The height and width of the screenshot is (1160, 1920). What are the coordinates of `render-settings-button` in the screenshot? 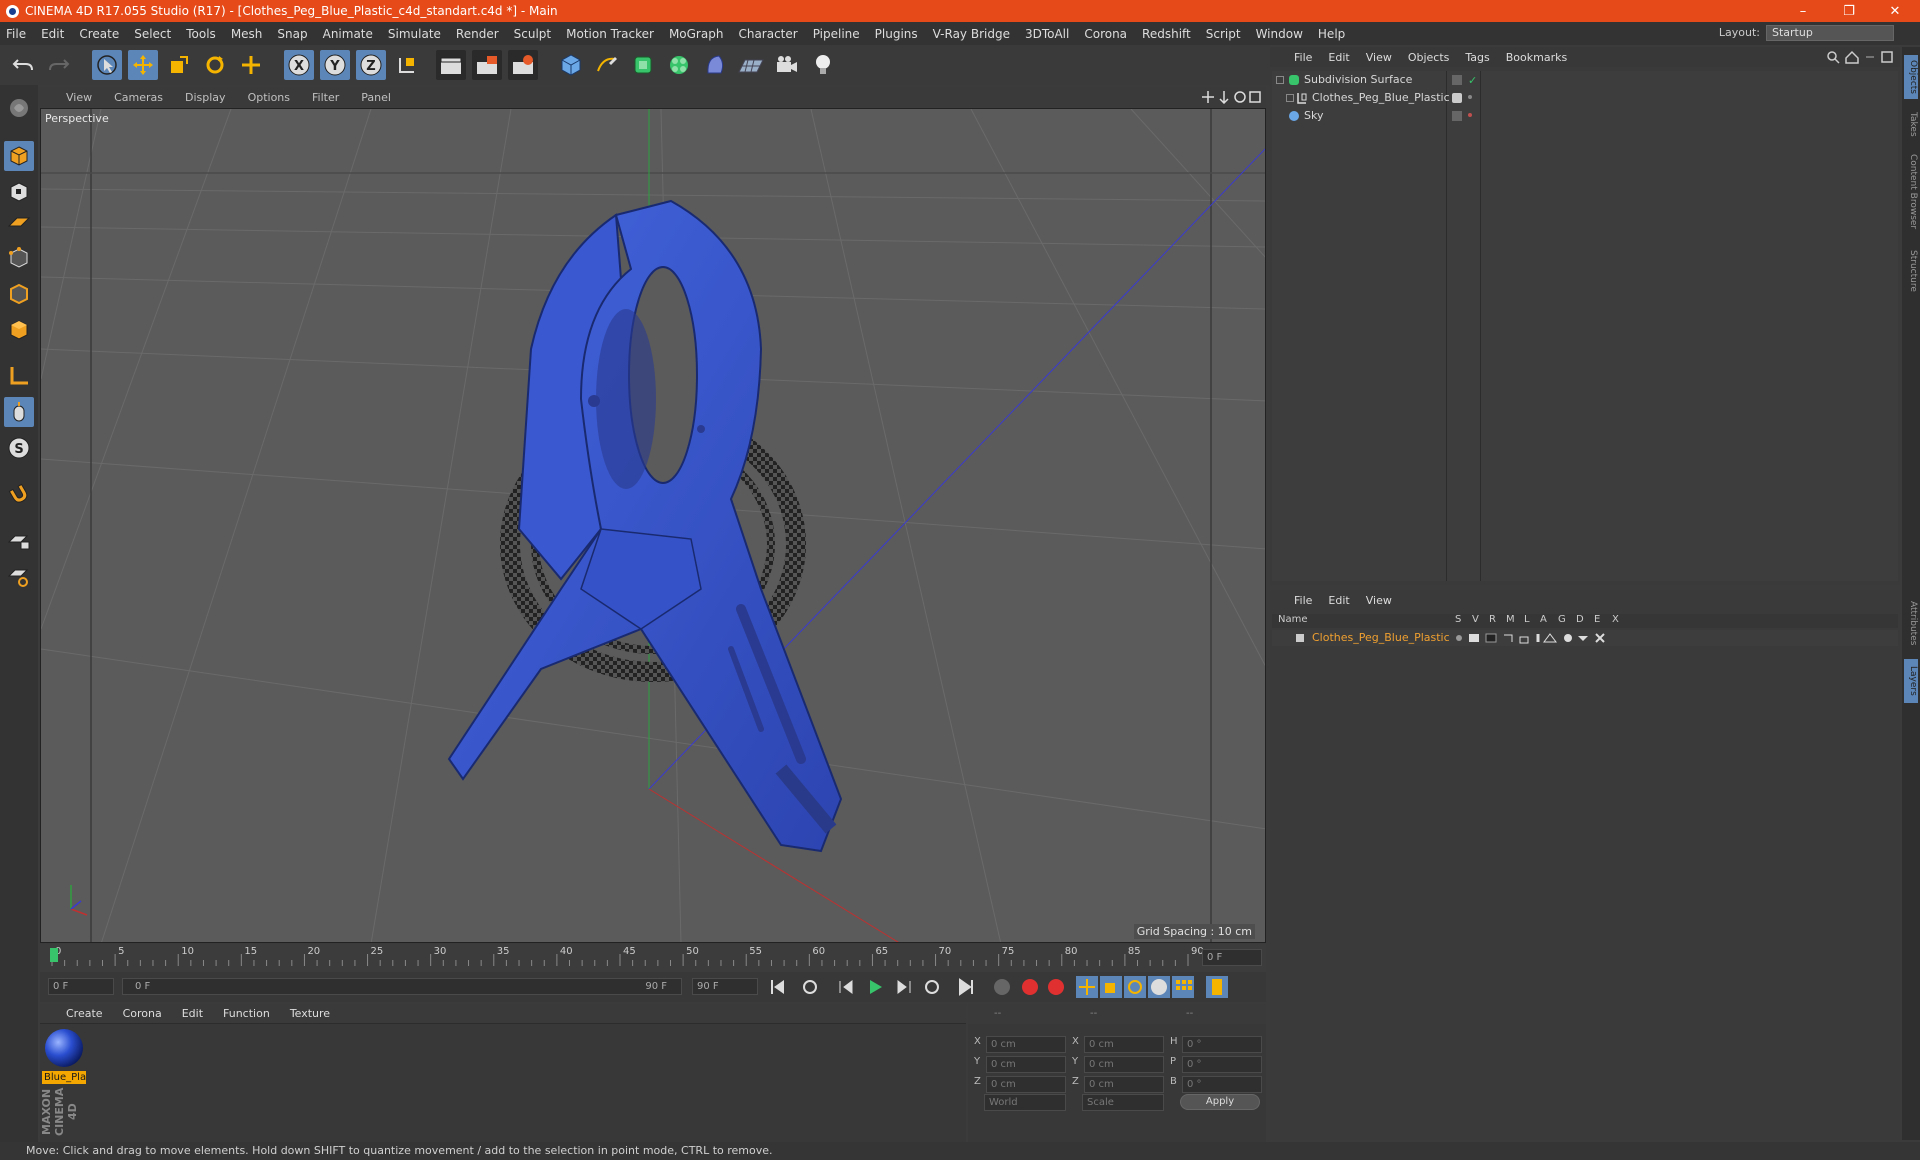 It's located at (523, 65).